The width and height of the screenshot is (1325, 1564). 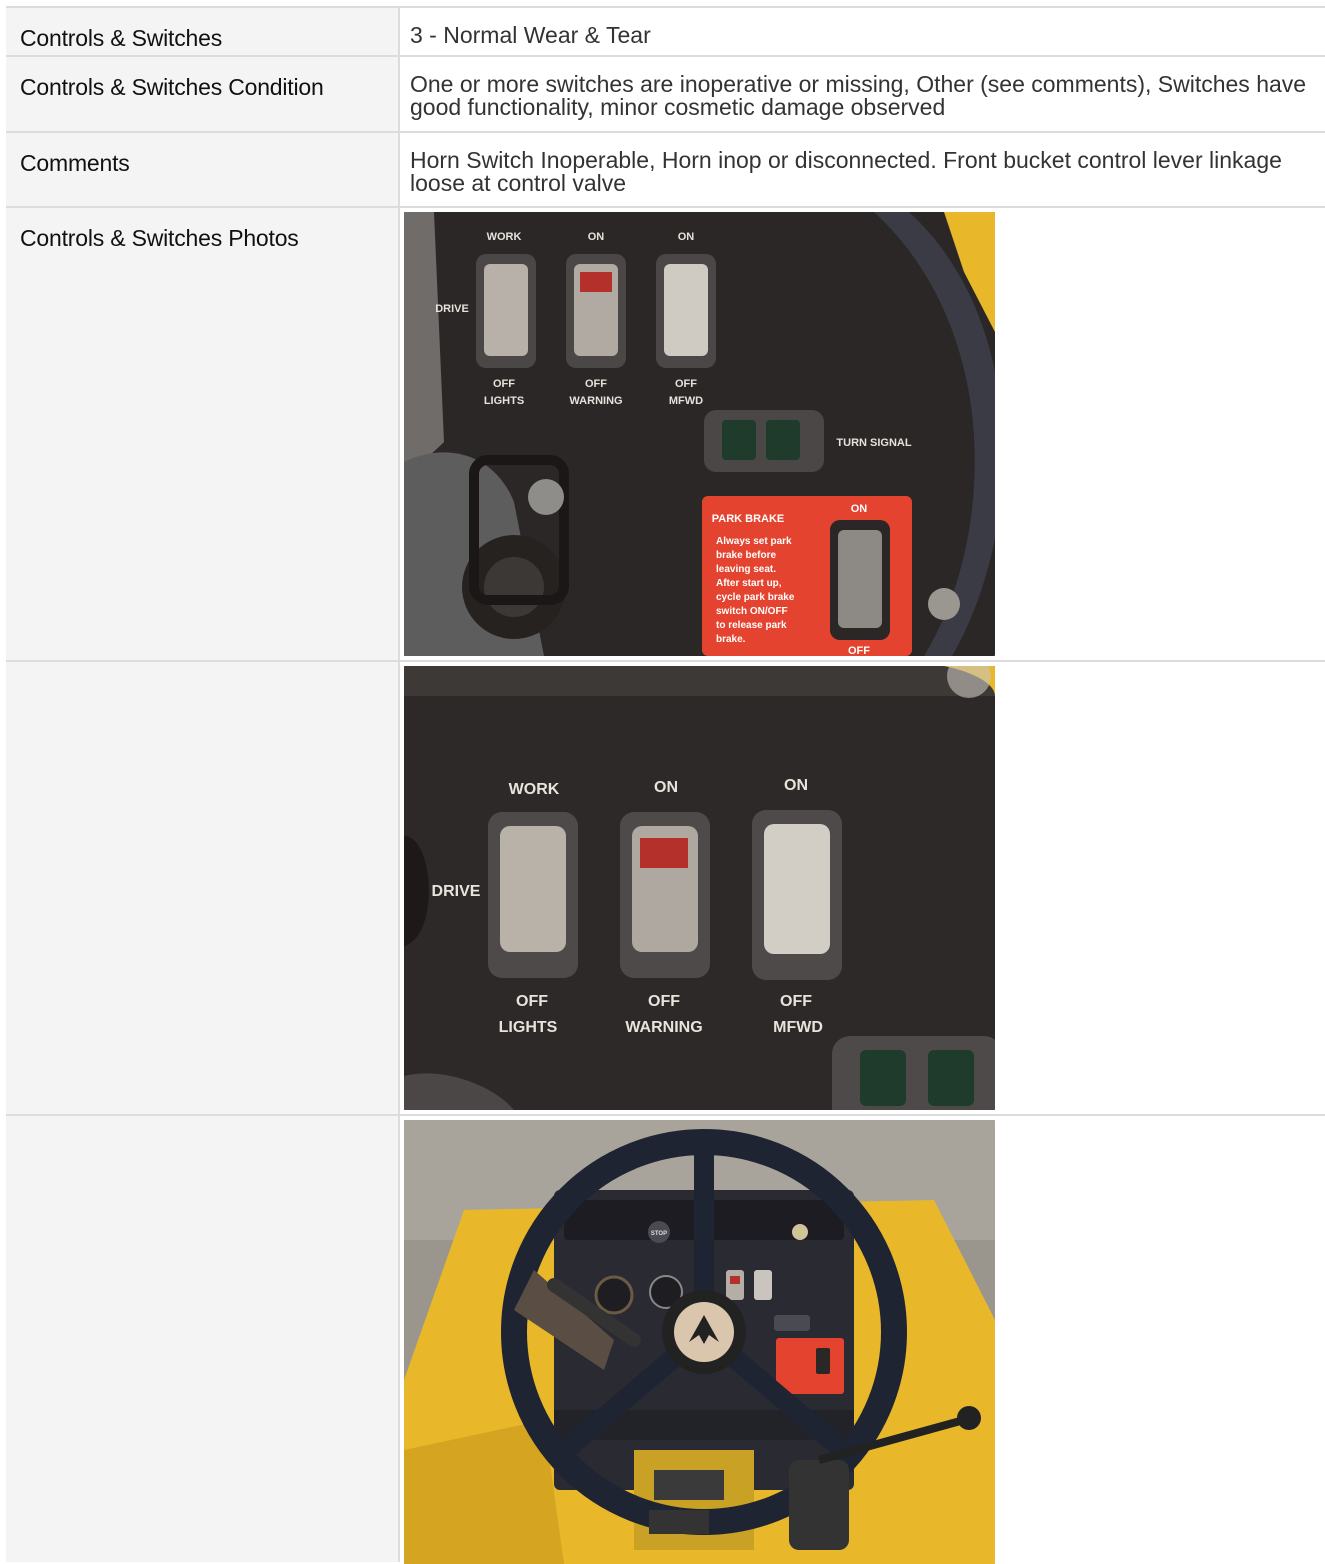 I want to click on label-turn-signal: TURN SIGNAL, so click(x=873, y=443).